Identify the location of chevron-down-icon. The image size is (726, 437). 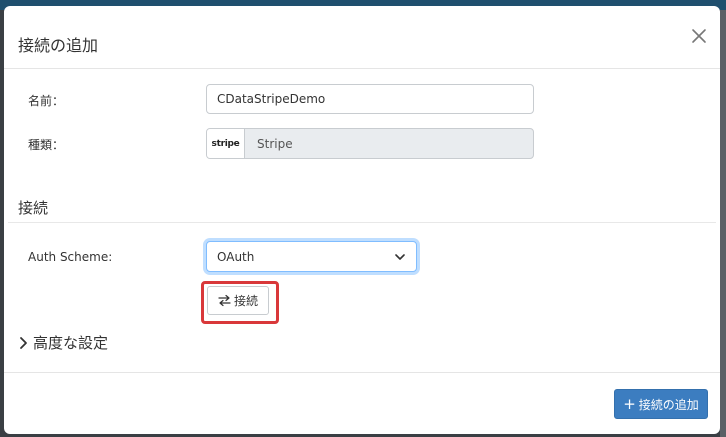
(400, 256).